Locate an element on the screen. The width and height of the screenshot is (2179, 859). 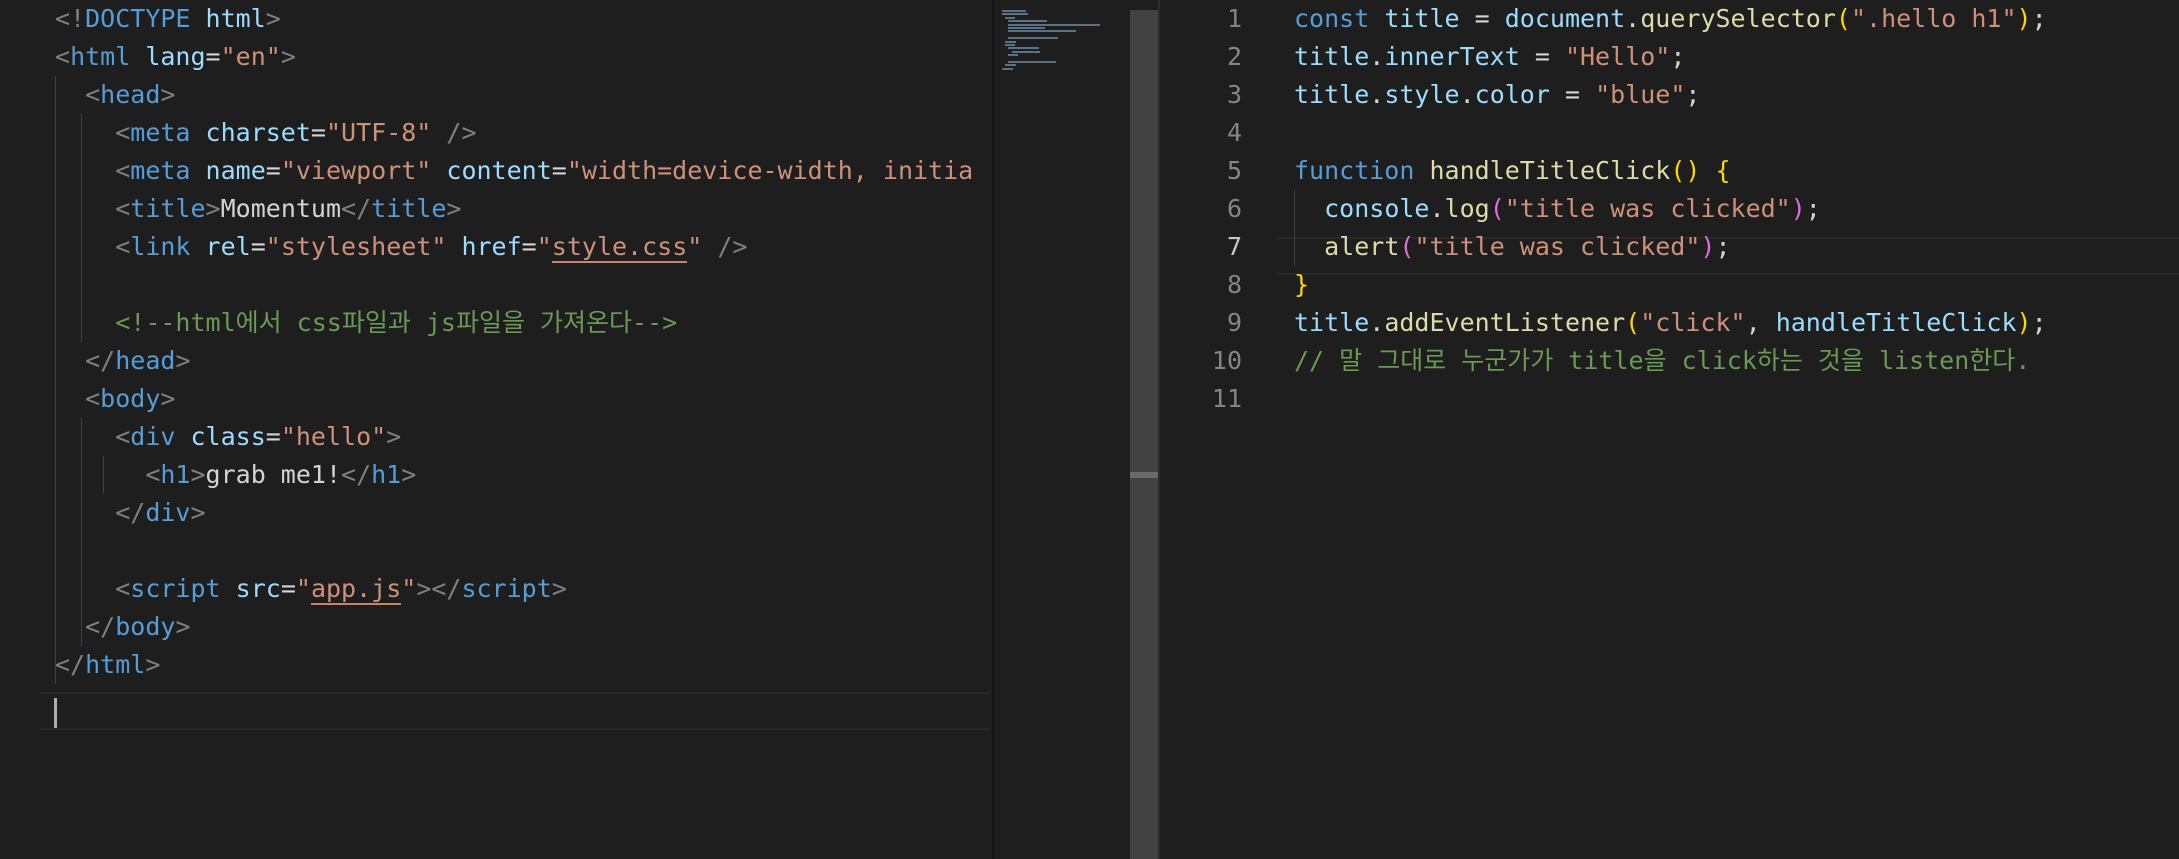
scrollbar-thumb is located at coordinates (1144, 475).